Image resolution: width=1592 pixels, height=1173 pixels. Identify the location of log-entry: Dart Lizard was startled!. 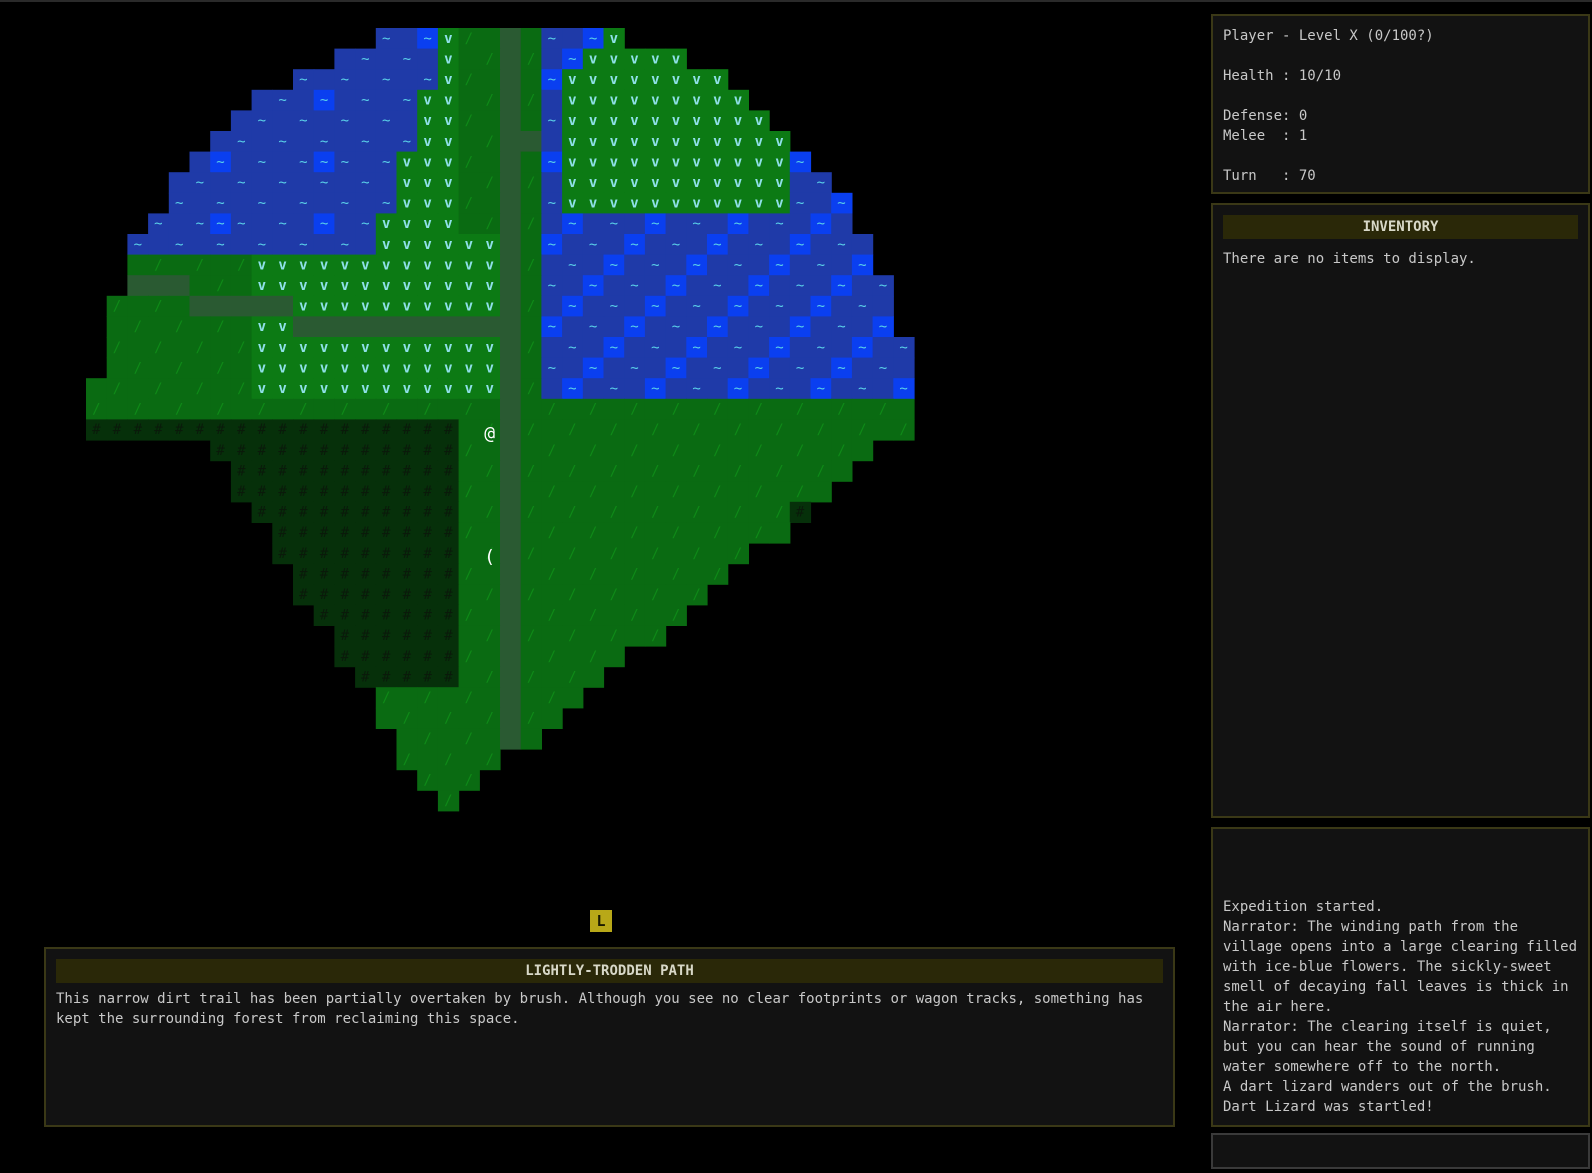
(1328, 1107).